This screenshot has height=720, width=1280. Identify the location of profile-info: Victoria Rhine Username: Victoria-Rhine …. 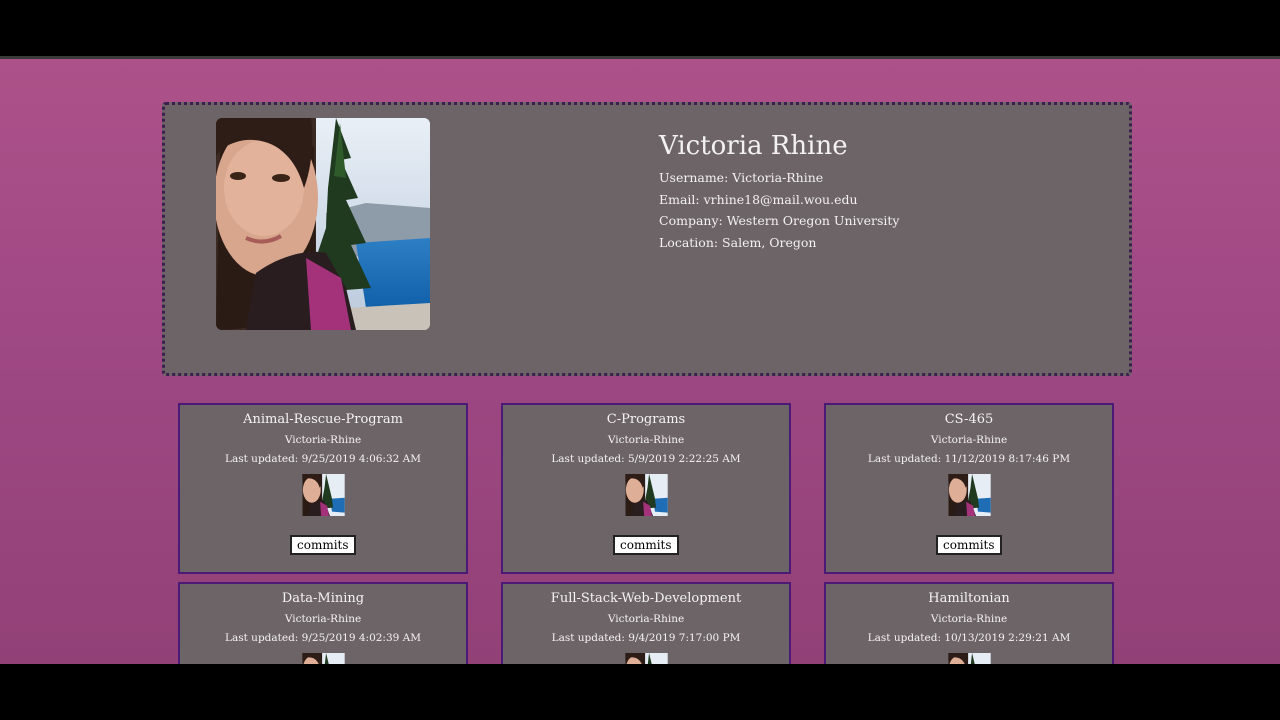
(779, 191).